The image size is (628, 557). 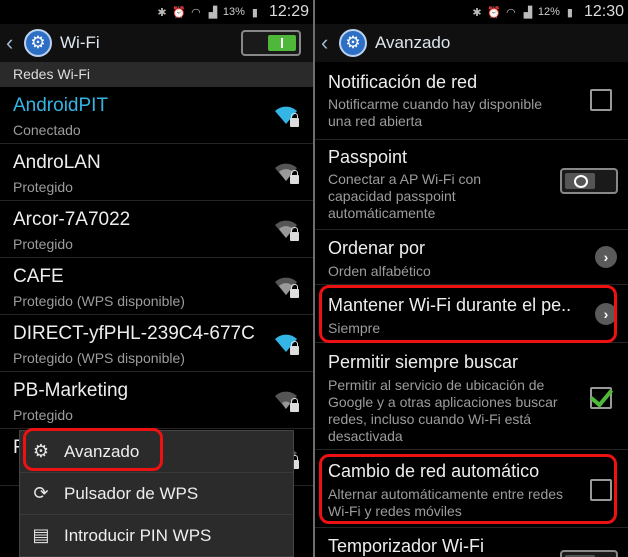 I want to click on chevron-right-icon: ›, so click(x=606, y=257).